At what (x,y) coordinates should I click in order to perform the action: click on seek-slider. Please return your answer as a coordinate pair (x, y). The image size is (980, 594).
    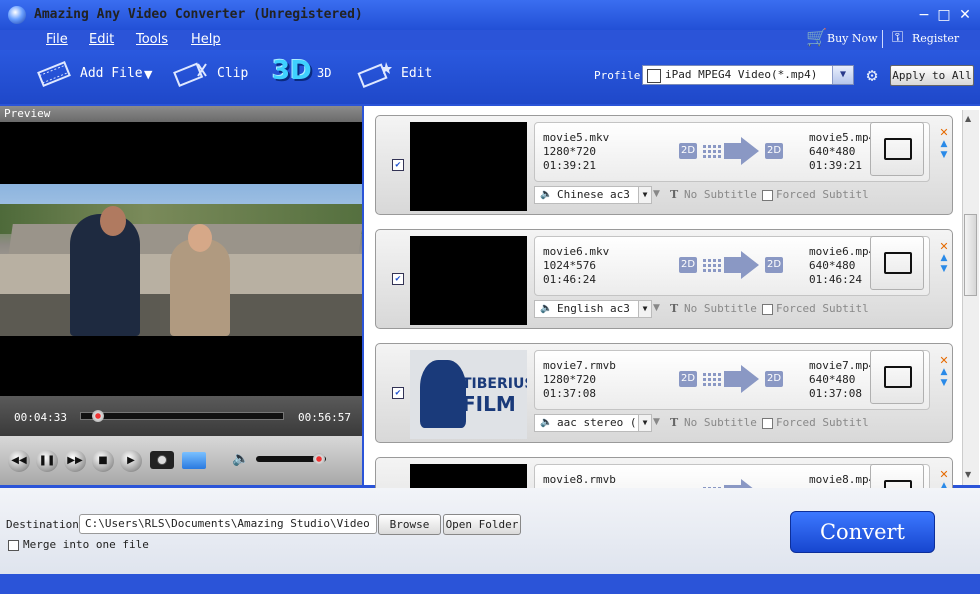
    Looking at the image, I should click on (182, 416).